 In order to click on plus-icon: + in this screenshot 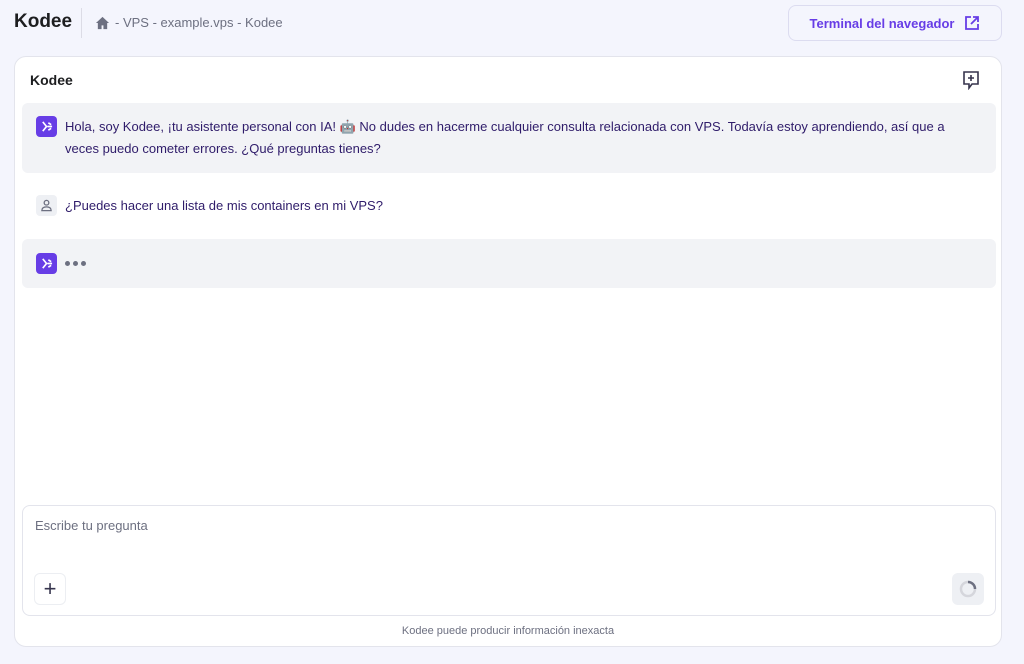, I will do `click(50, 588)`.